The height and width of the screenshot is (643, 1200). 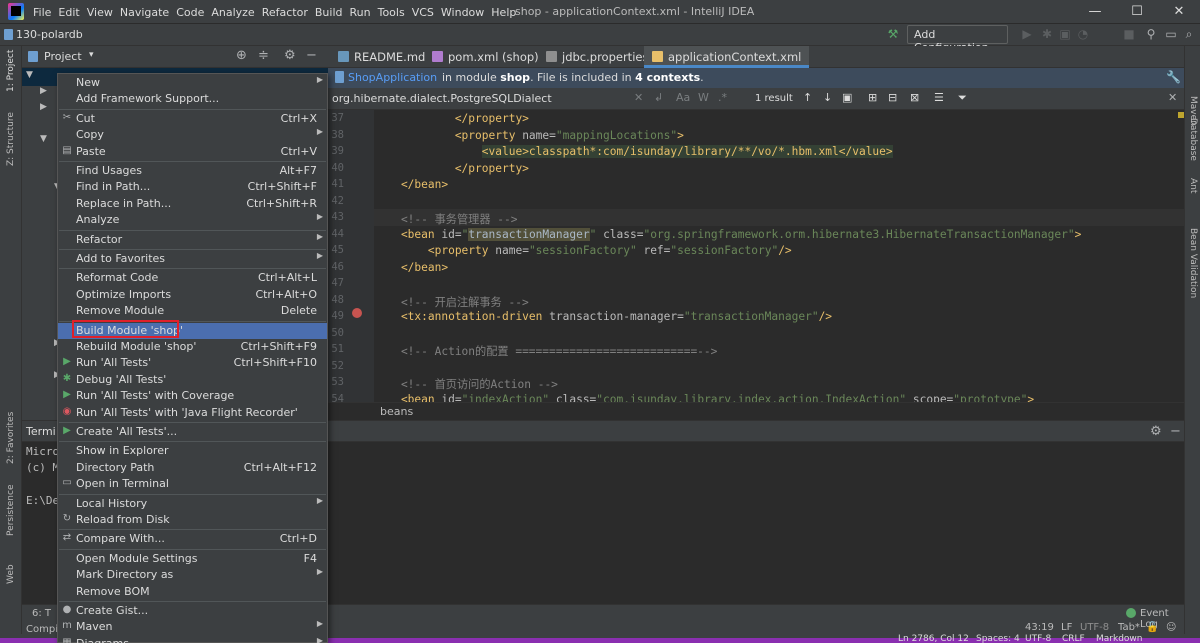 What do you see at coordinates (192, 220) in the screenshot?
I see `context-menu-item: Analyze ▶` at bounding box center [192, 220].